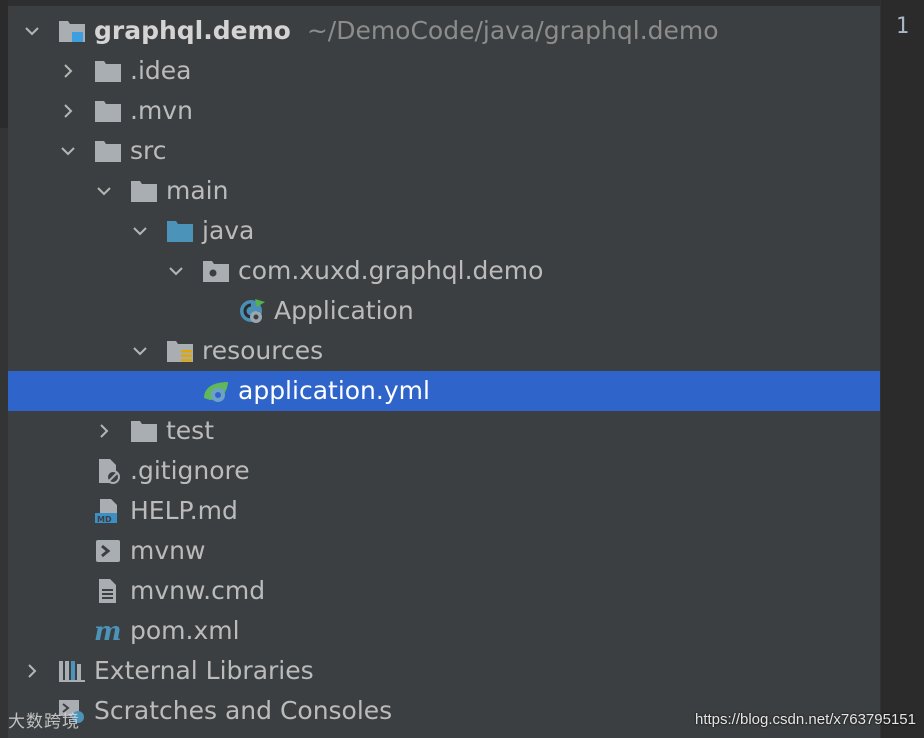 This screenshot has width=924, height=738. I want to click on project-path: ~/DemoCode/java/graphql.demo, so click(512, 30).